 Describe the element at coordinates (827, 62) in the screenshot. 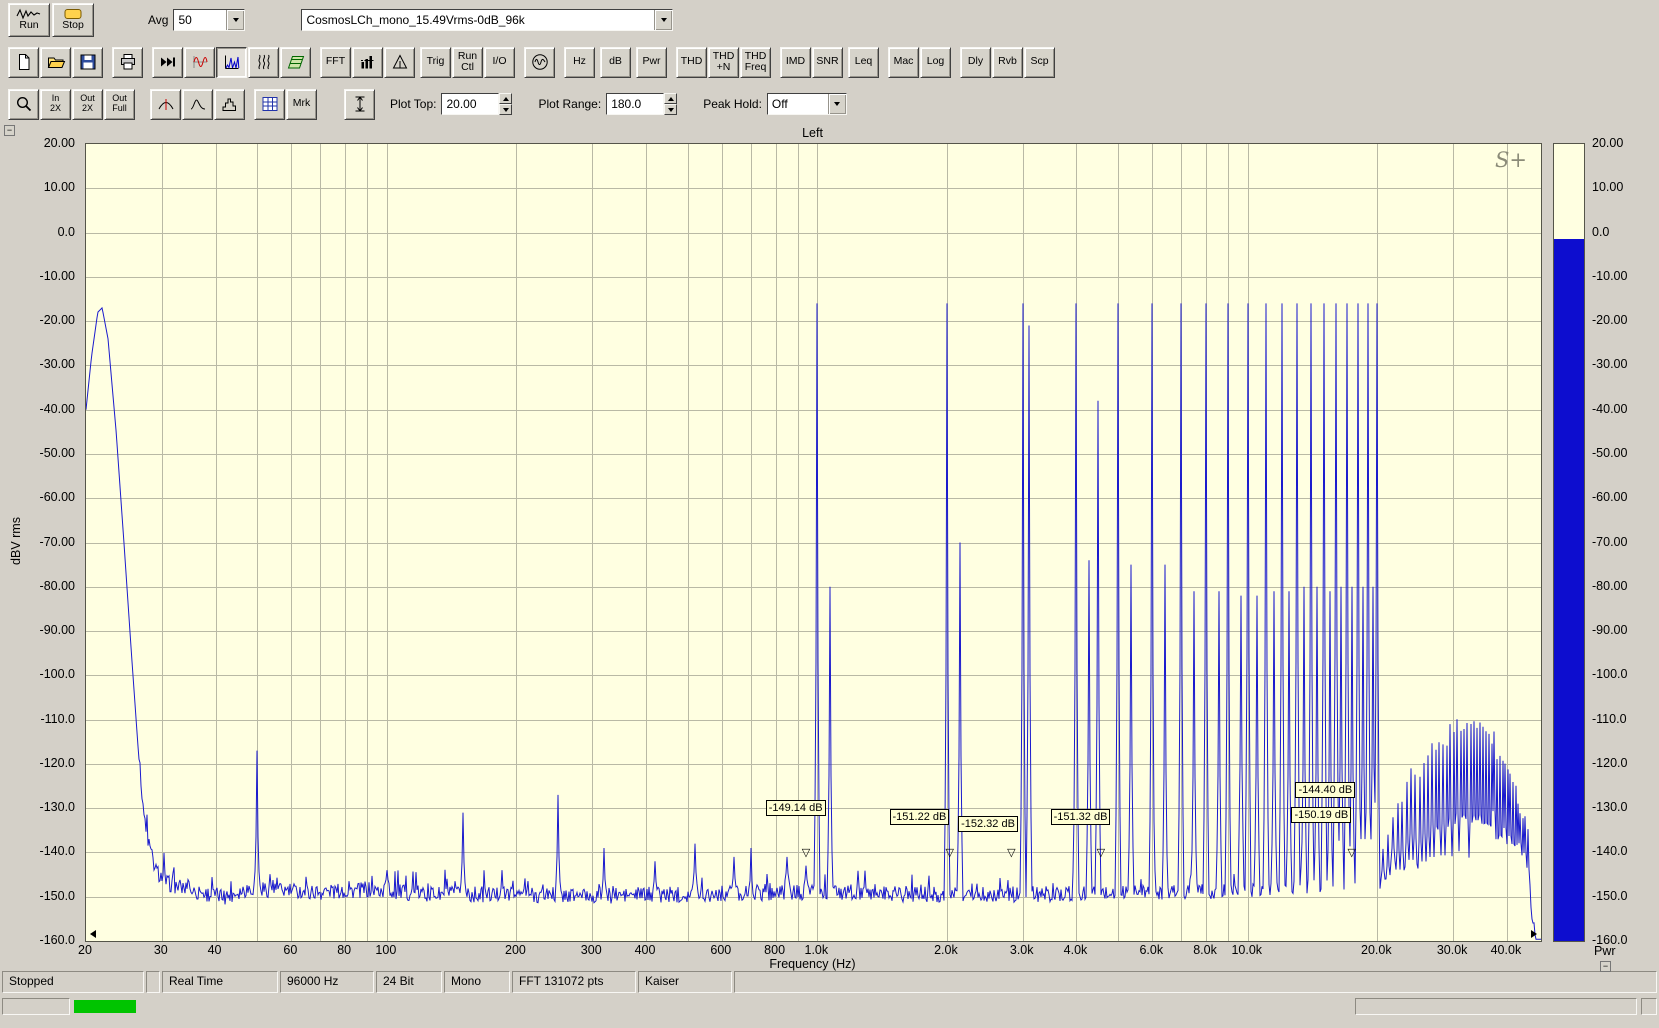

I see `snr-button: SNR` at that location.